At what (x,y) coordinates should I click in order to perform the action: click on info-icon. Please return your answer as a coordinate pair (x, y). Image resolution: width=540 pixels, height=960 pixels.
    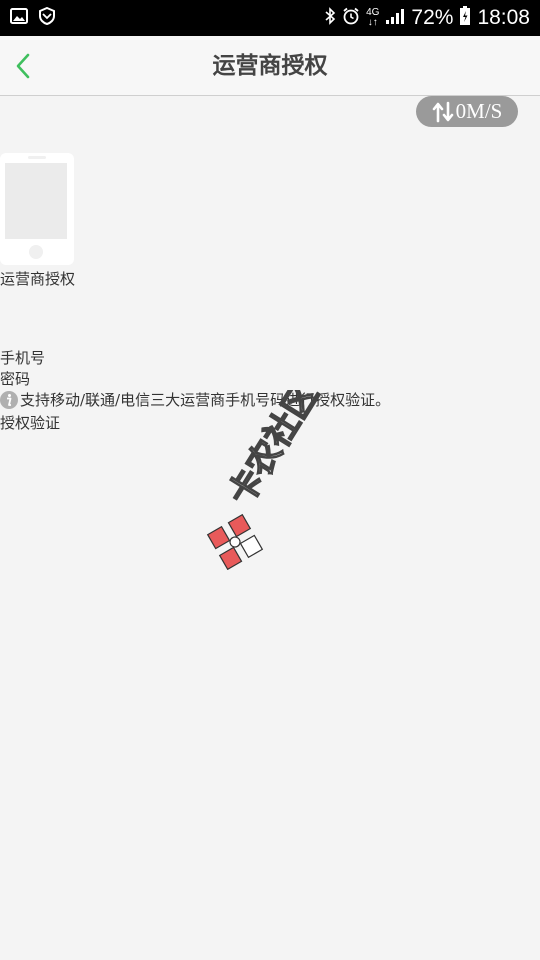
    Looking at the image, I should click on (9, 399).